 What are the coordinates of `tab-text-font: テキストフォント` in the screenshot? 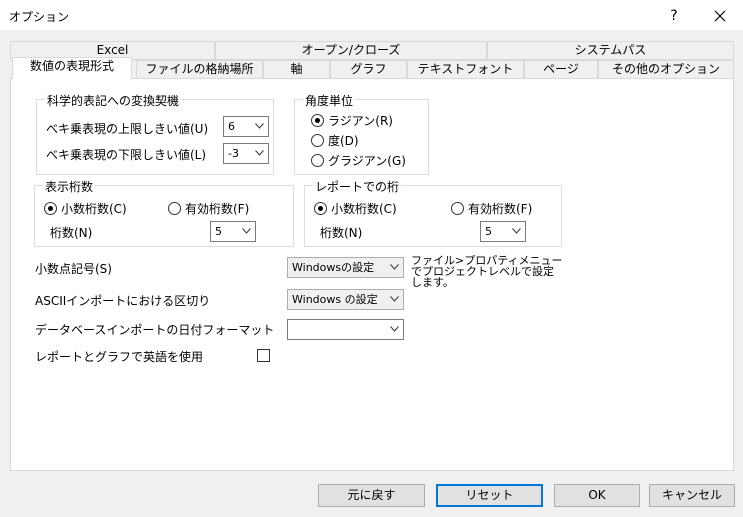 It's located at (465, 69).